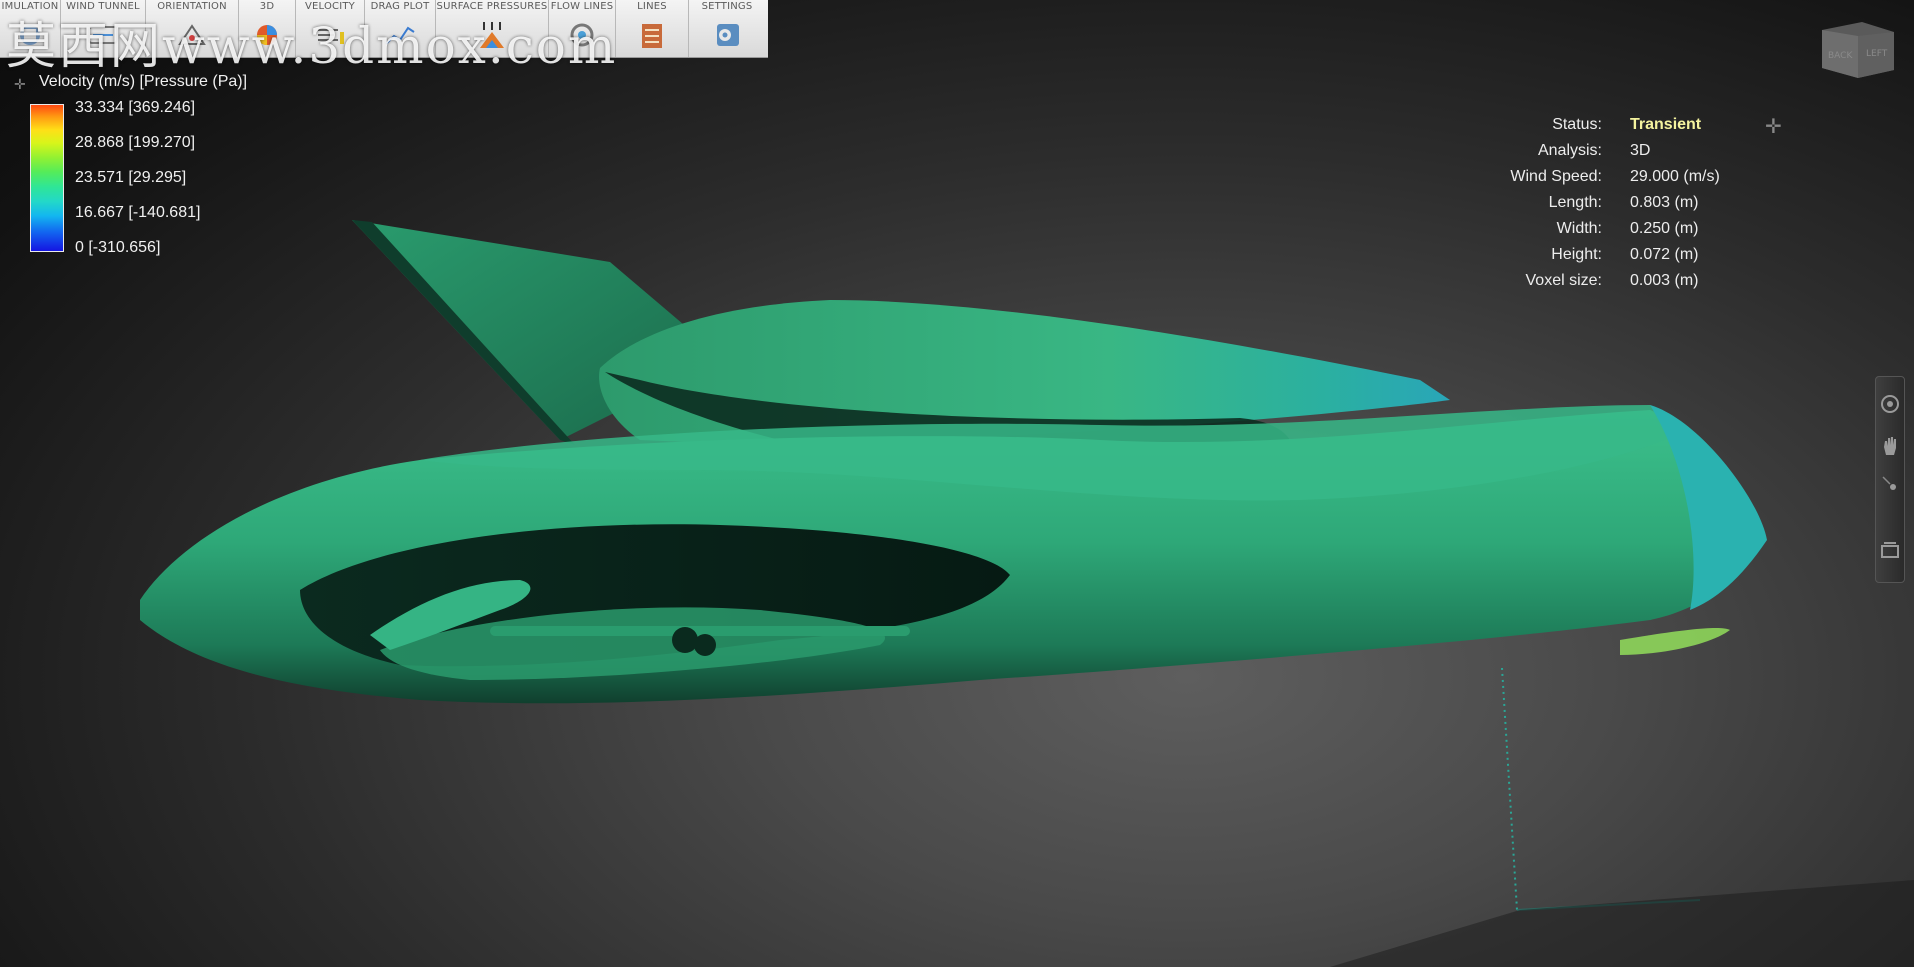  Describe the element at coordinates (30, 35) in the screenshot. I see `simulation-icon` at that location.